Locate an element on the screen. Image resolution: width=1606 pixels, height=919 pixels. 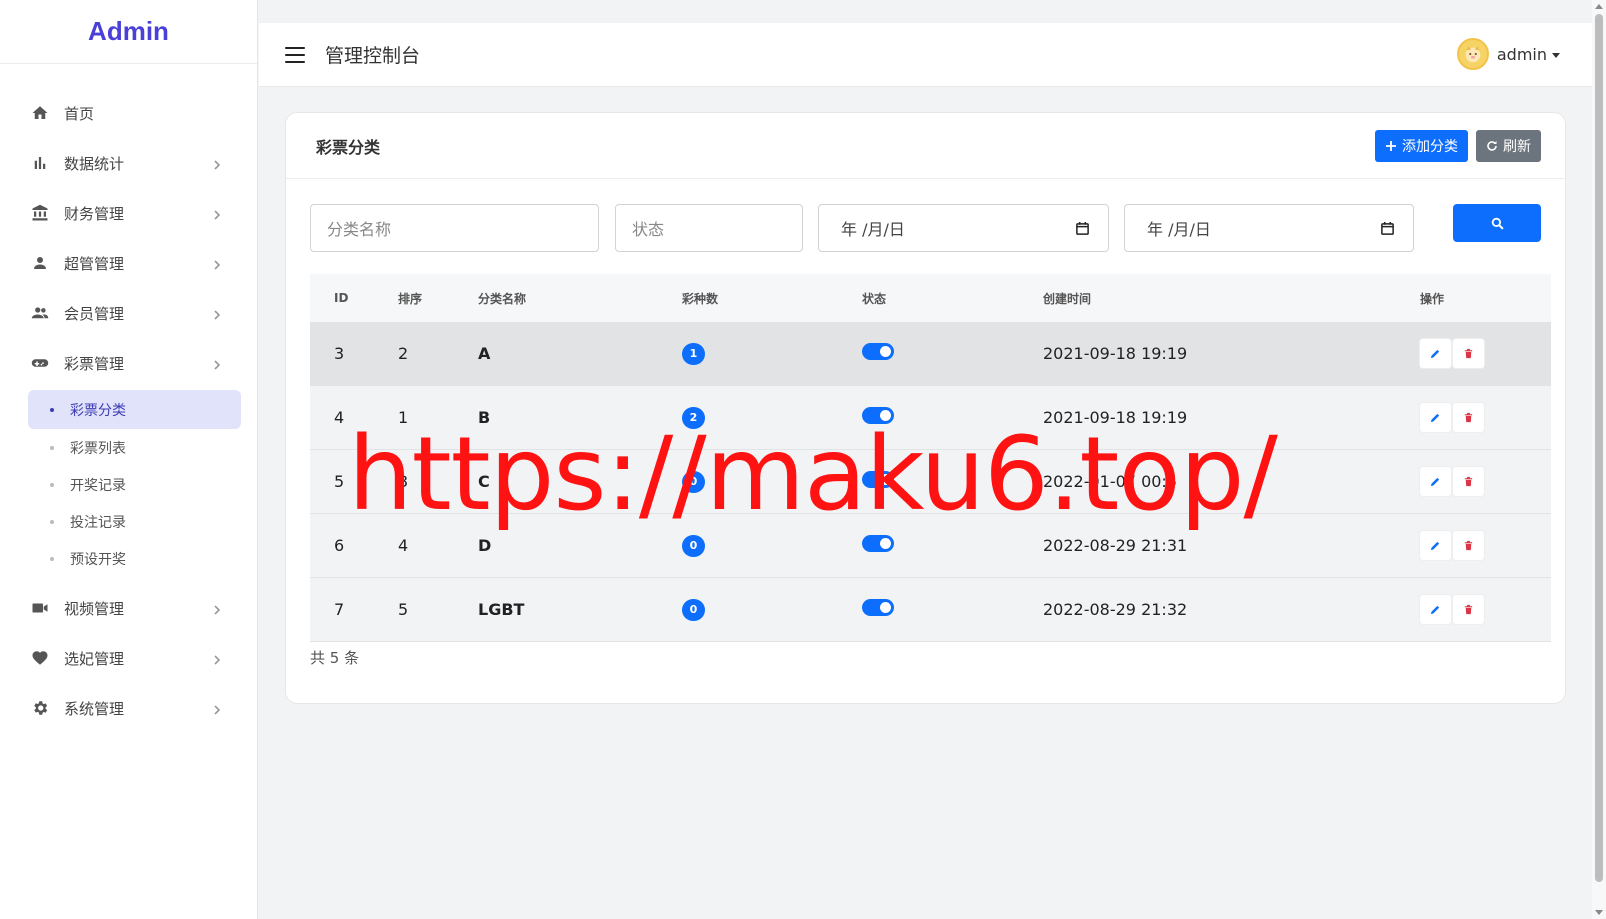
cell-status is located at coordinates (878, 609).